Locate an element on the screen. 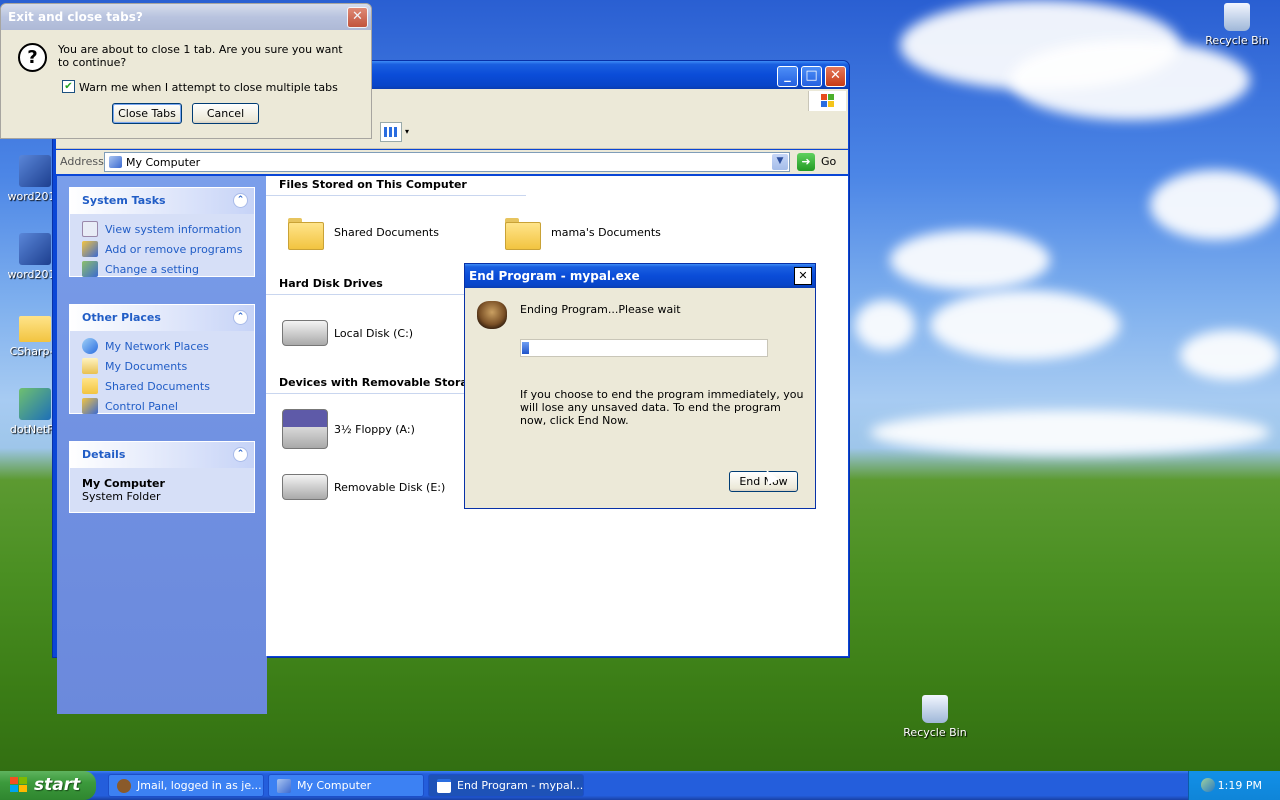 The width and height of the screenshot is (1280, 800). shared-documents-link: Shared Documents is located at coordinates (162, 386).